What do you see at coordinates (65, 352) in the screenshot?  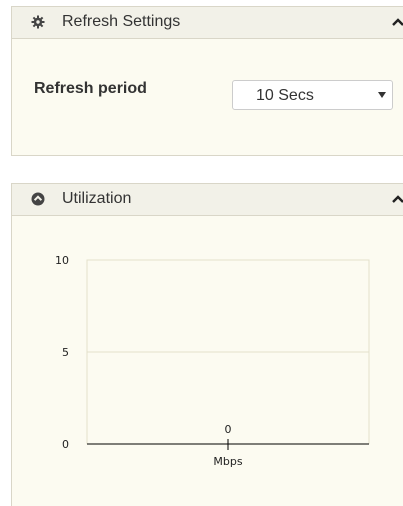 I see `y-tick-label: 5` at bounding box center [65, 352].